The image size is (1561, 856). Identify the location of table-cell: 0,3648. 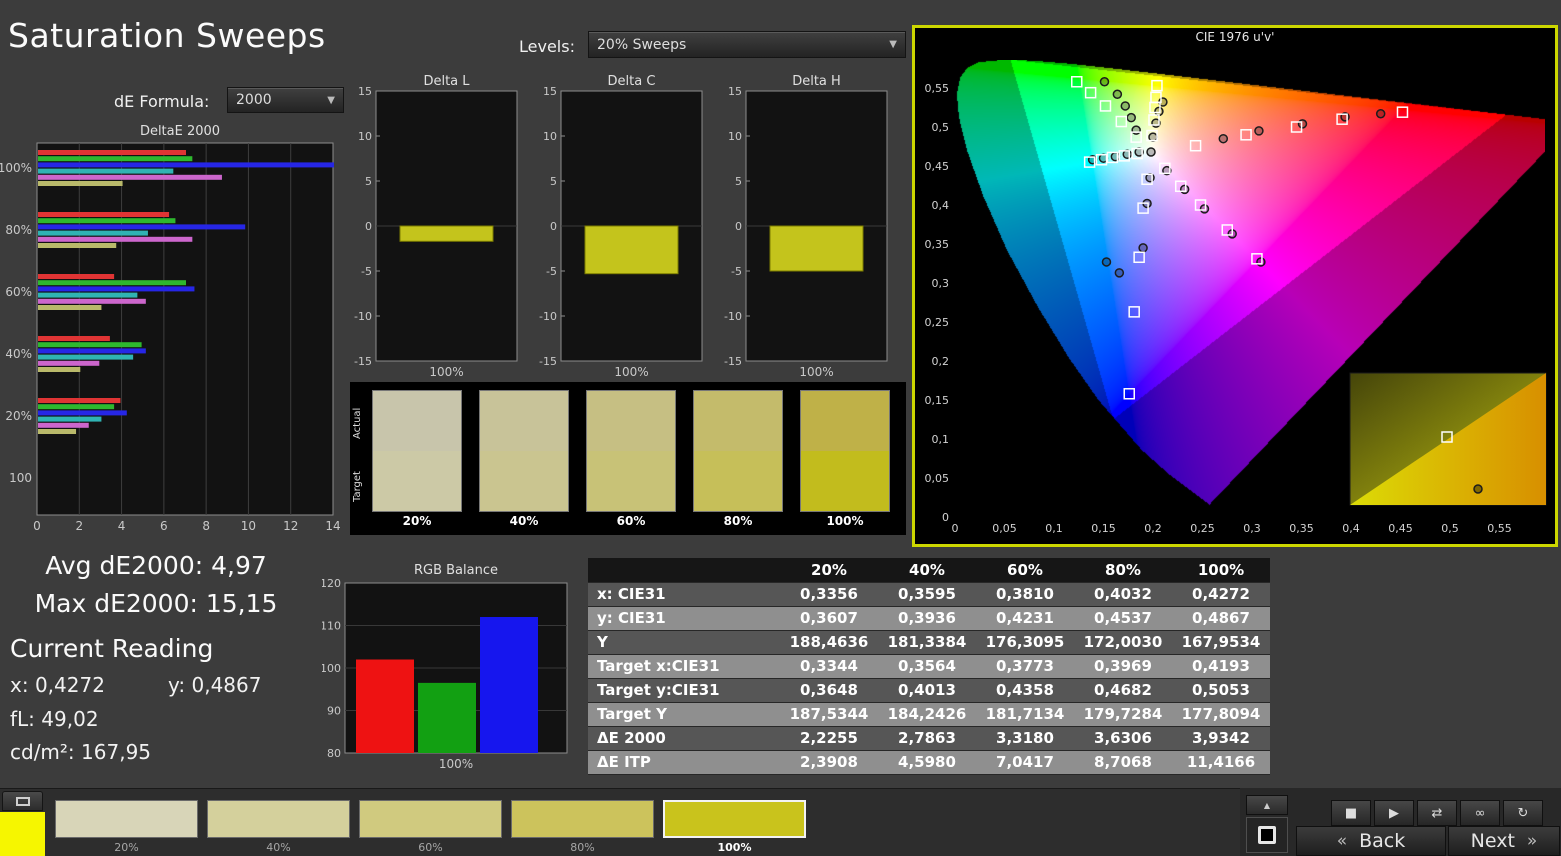
(829, 690).